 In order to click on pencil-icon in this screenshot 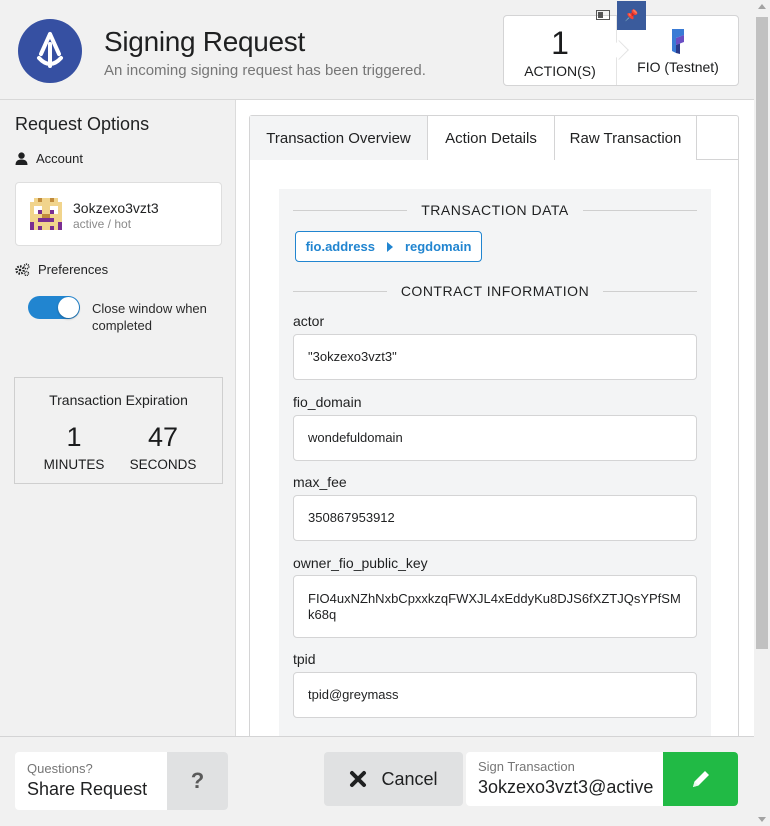, I will do `click(700, 779)`.